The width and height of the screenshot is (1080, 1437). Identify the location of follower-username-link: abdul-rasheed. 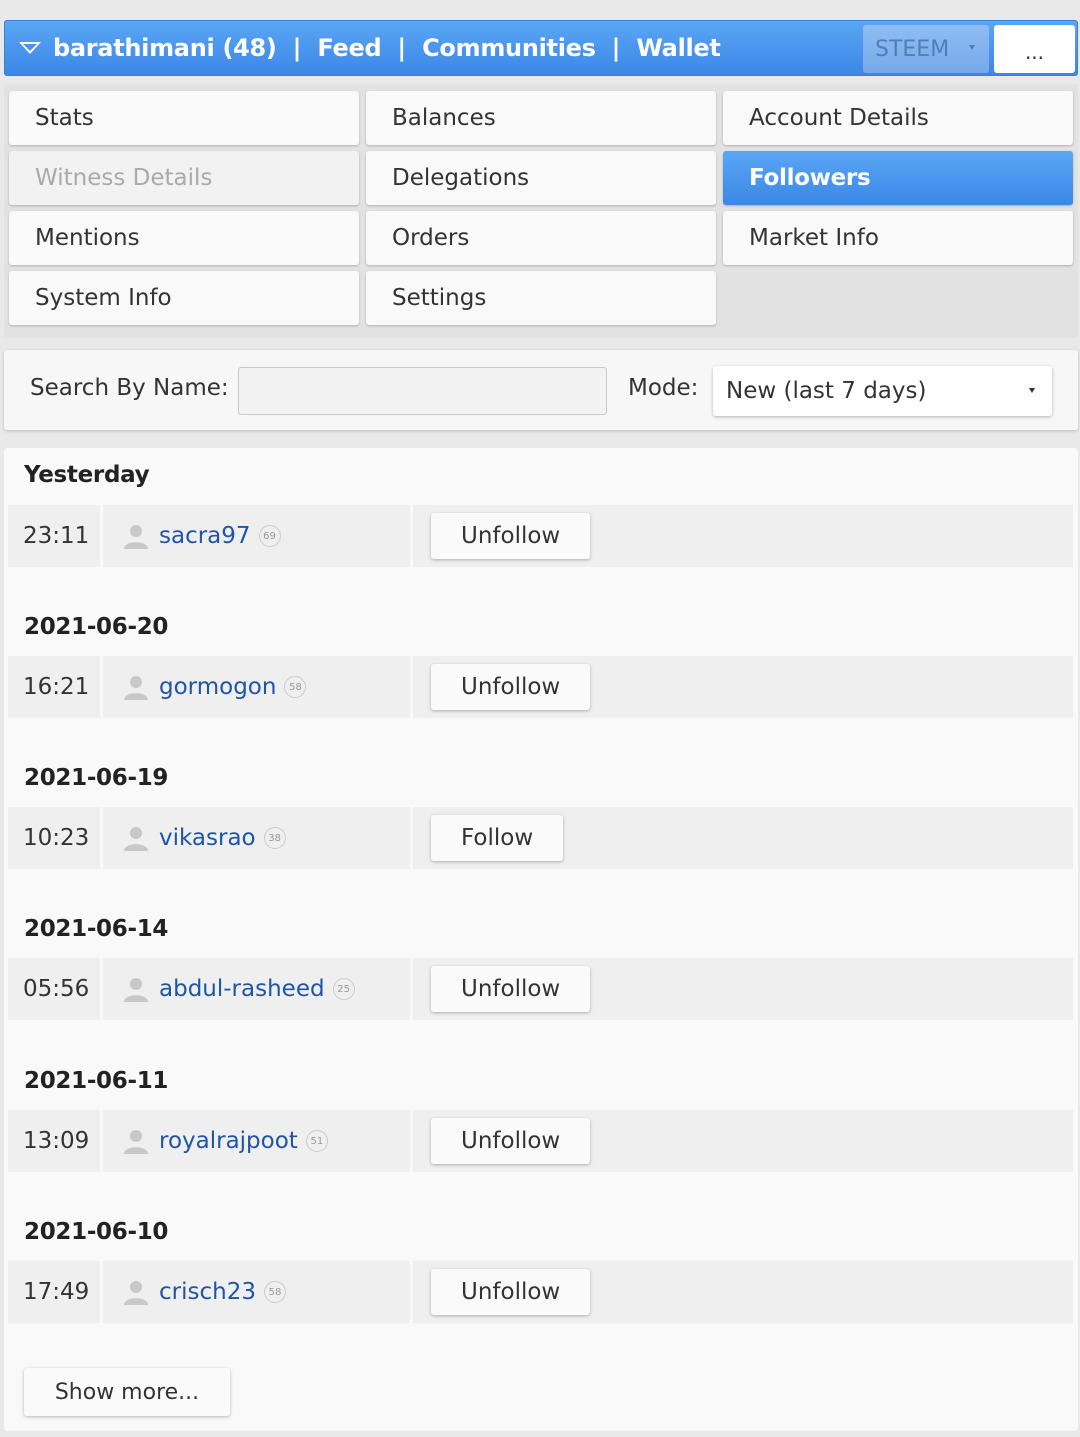
(242, 989).